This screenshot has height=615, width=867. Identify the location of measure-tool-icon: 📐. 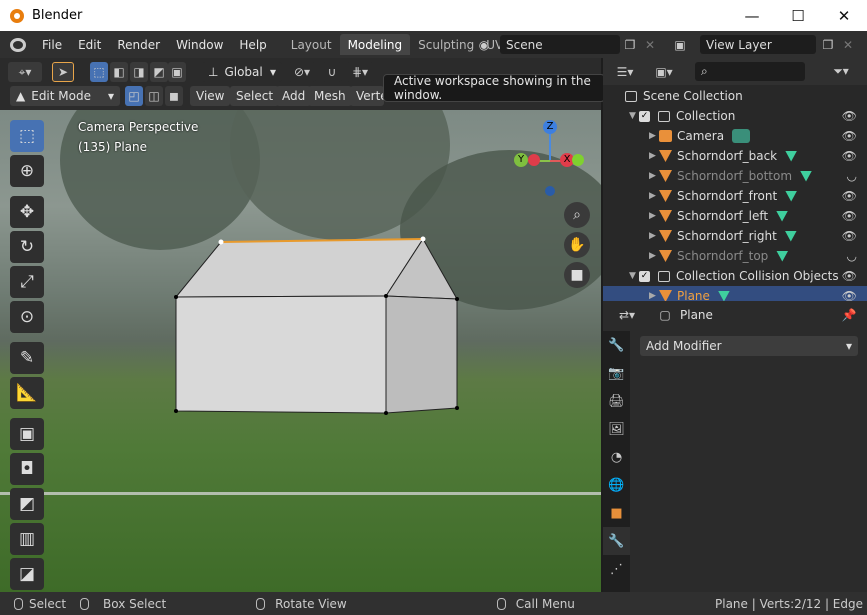
(27, 393).